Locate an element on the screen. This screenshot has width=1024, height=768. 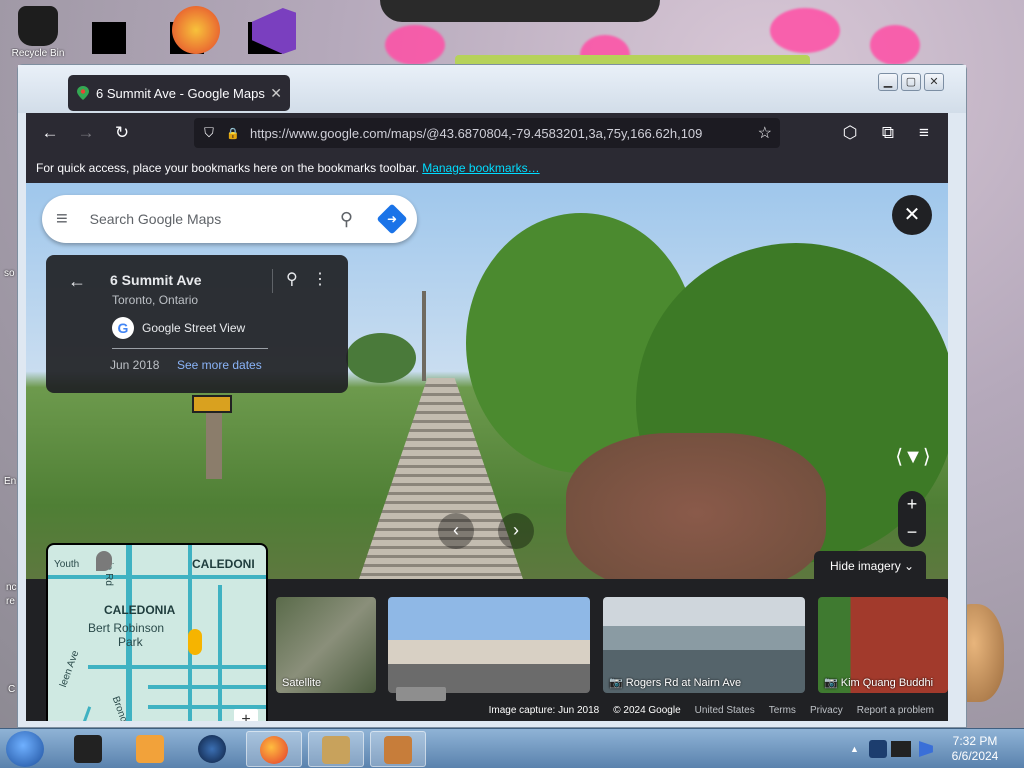
globe-icon is located at coordinates (212, 749).